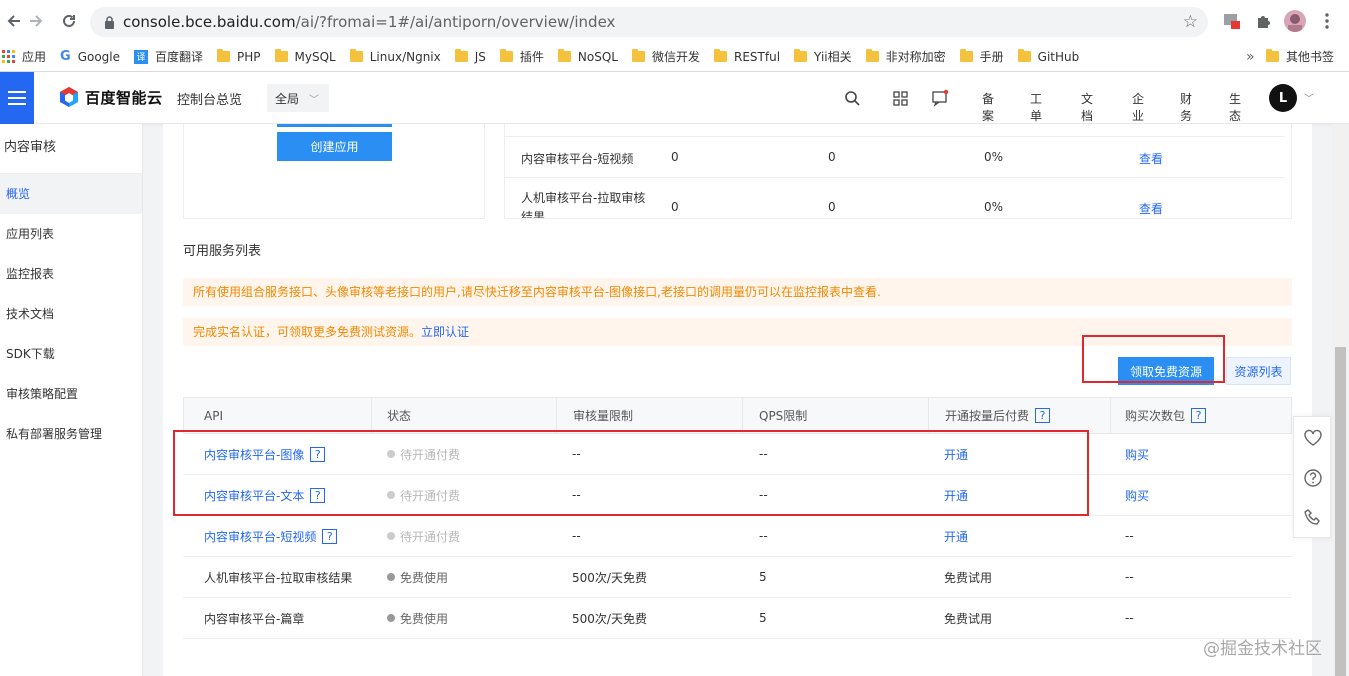  I want to click on header-label: 开通按量后付费, so click(987, 416).